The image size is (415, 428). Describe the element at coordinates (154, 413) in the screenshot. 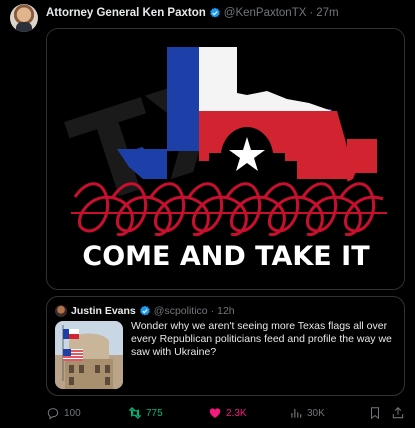

I see `retweet-count: 775` at that location.